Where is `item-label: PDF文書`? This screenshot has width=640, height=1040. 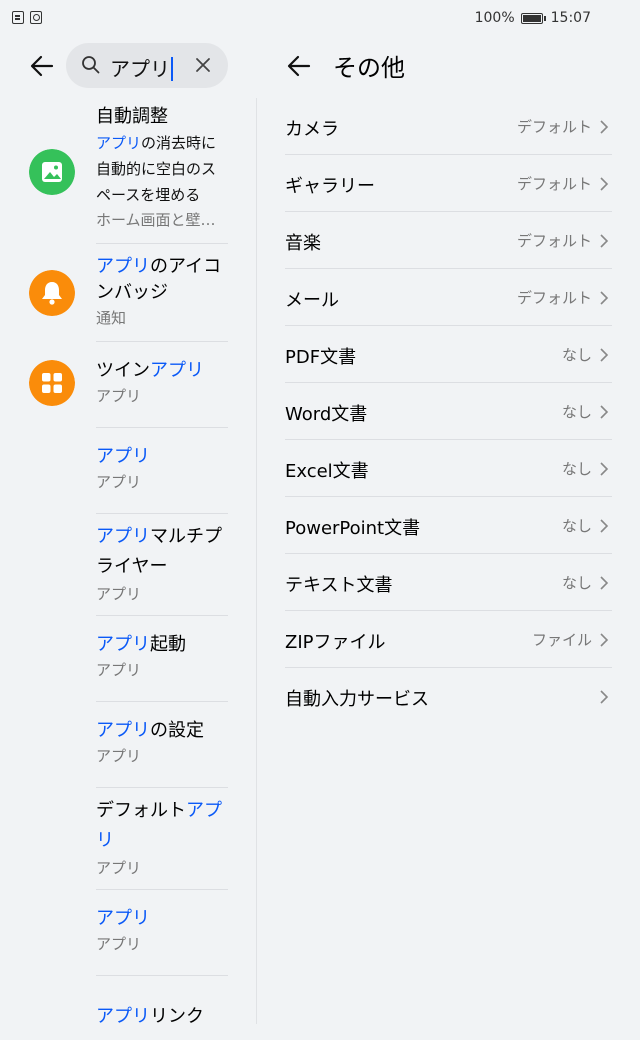
item-label: PDF文書 is located at coordinates (321, 357).